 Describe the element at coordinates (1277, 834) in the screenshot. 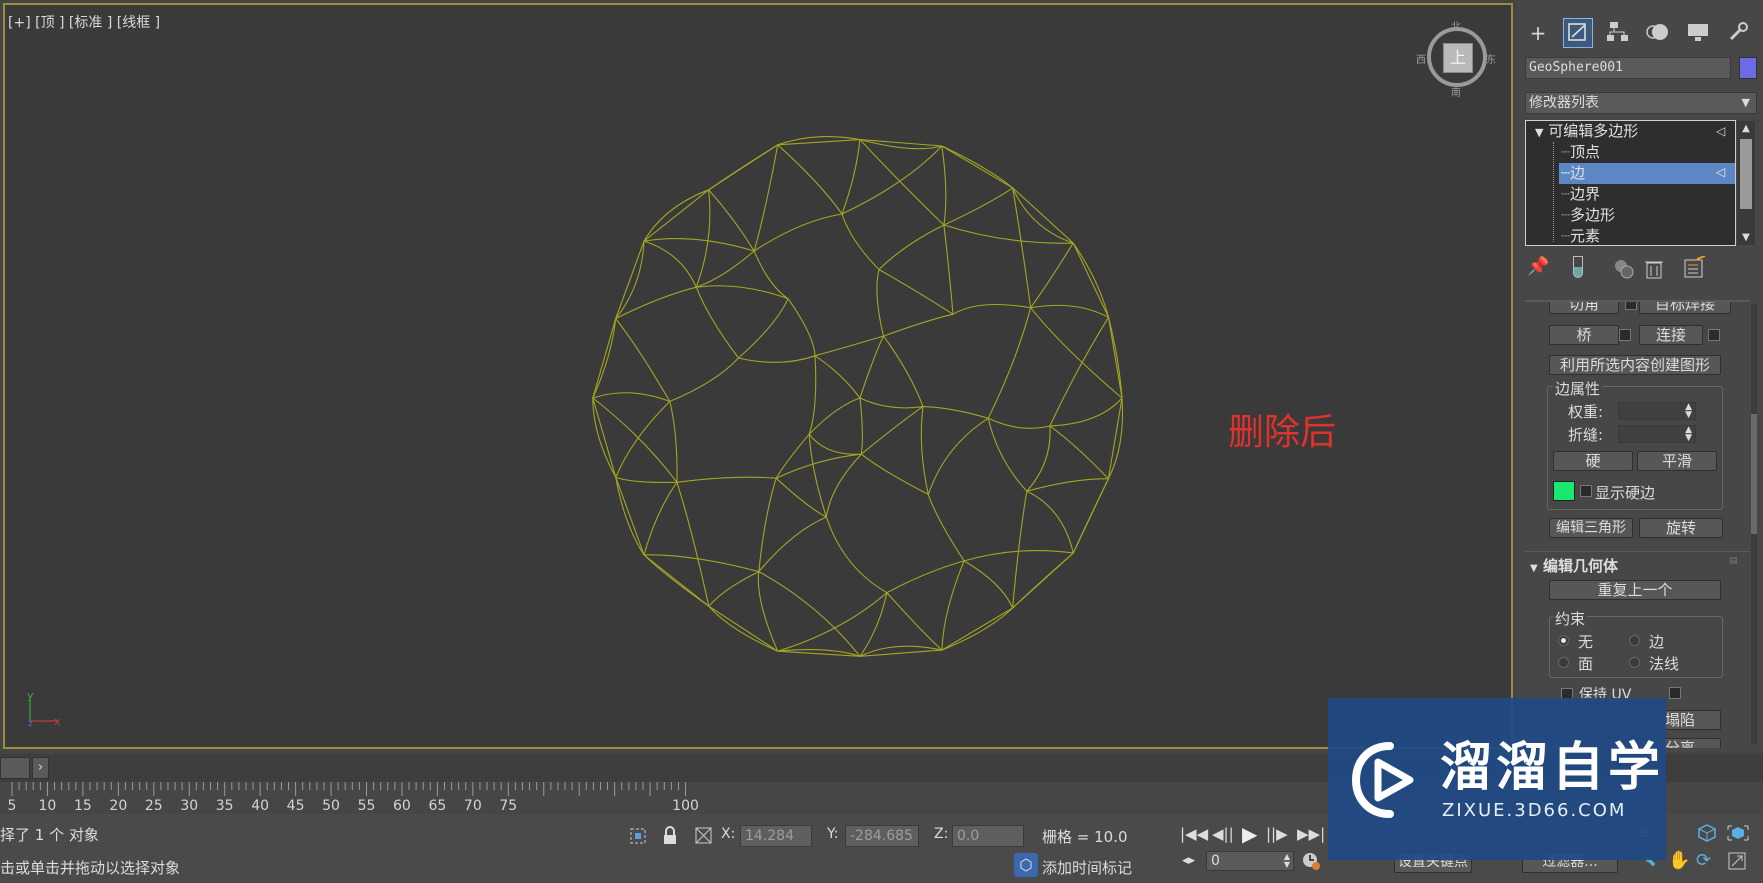

I see `next-frame-icon: ||▶` at that location.